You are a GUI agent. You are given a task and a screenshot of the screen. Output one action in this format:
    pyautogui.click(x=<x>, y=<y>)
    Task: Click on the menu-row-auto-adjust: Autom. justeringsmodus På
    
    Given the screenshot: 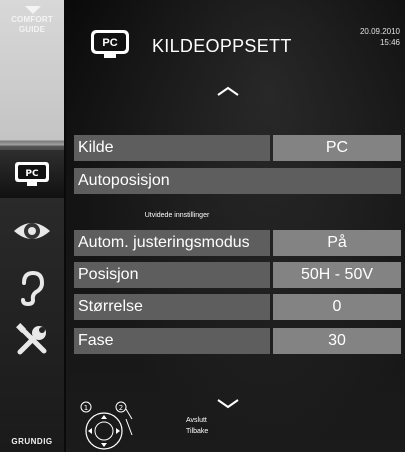 What is the action you would take?
    pyautogui.click(x=237, y=243)
    